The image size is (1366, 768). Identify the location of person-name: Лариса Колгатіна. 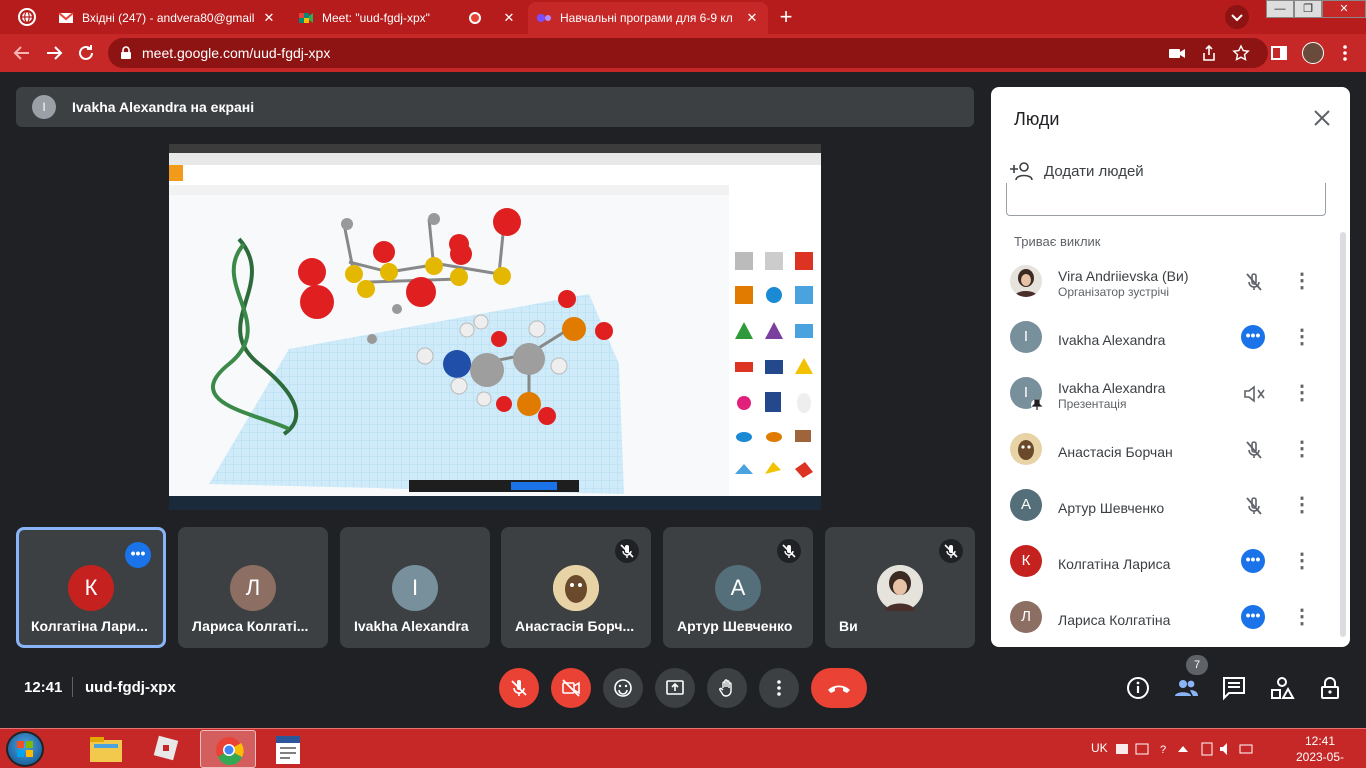
(1114, 620).